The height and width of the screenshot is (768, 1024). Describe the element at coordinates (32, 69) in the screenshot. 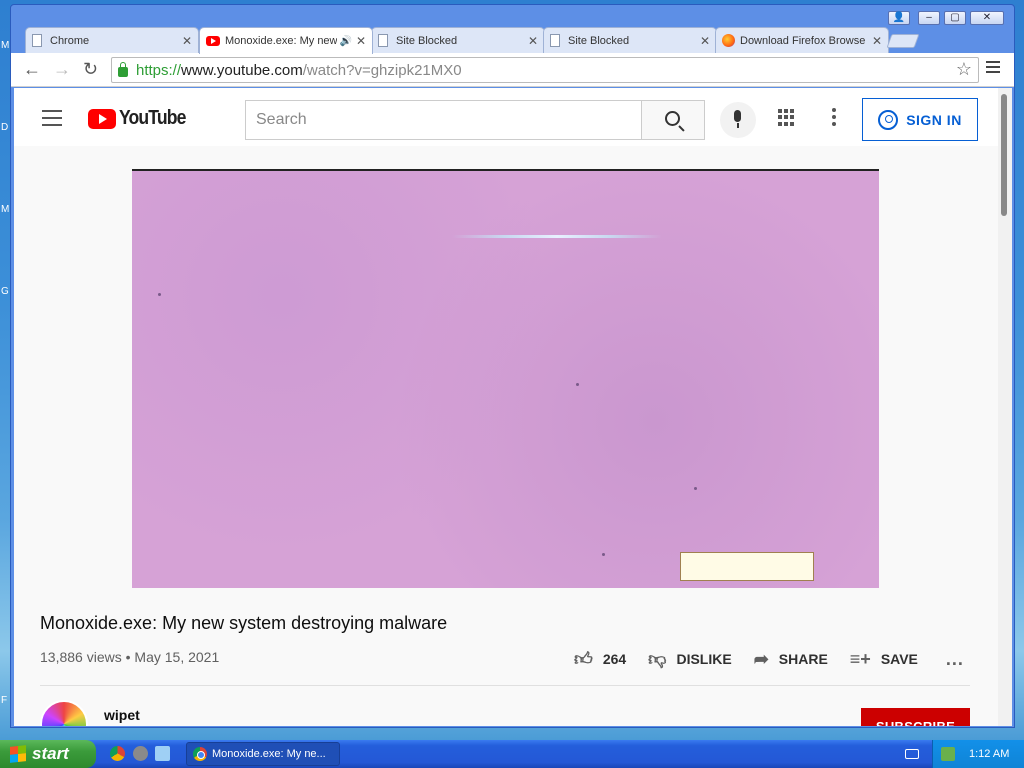

I see `back-icon: ←` at that location.